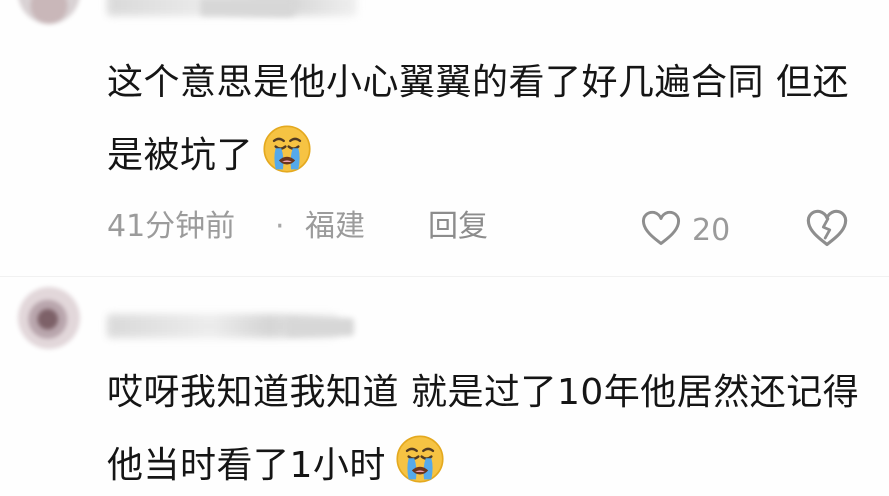 The height and width of the screenshot is (496, 889). Describe the element at coordinates (711, 230) in the screenshot. I see `like-count: 20` at that location.